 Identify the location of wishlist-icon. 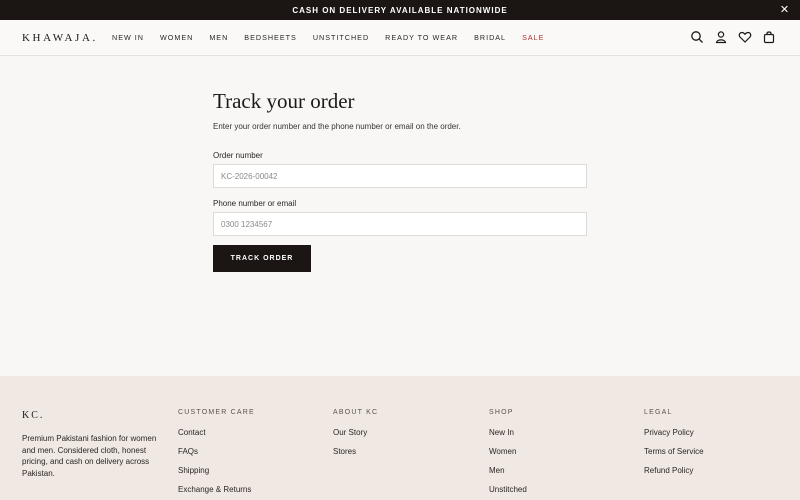
(745, 37).